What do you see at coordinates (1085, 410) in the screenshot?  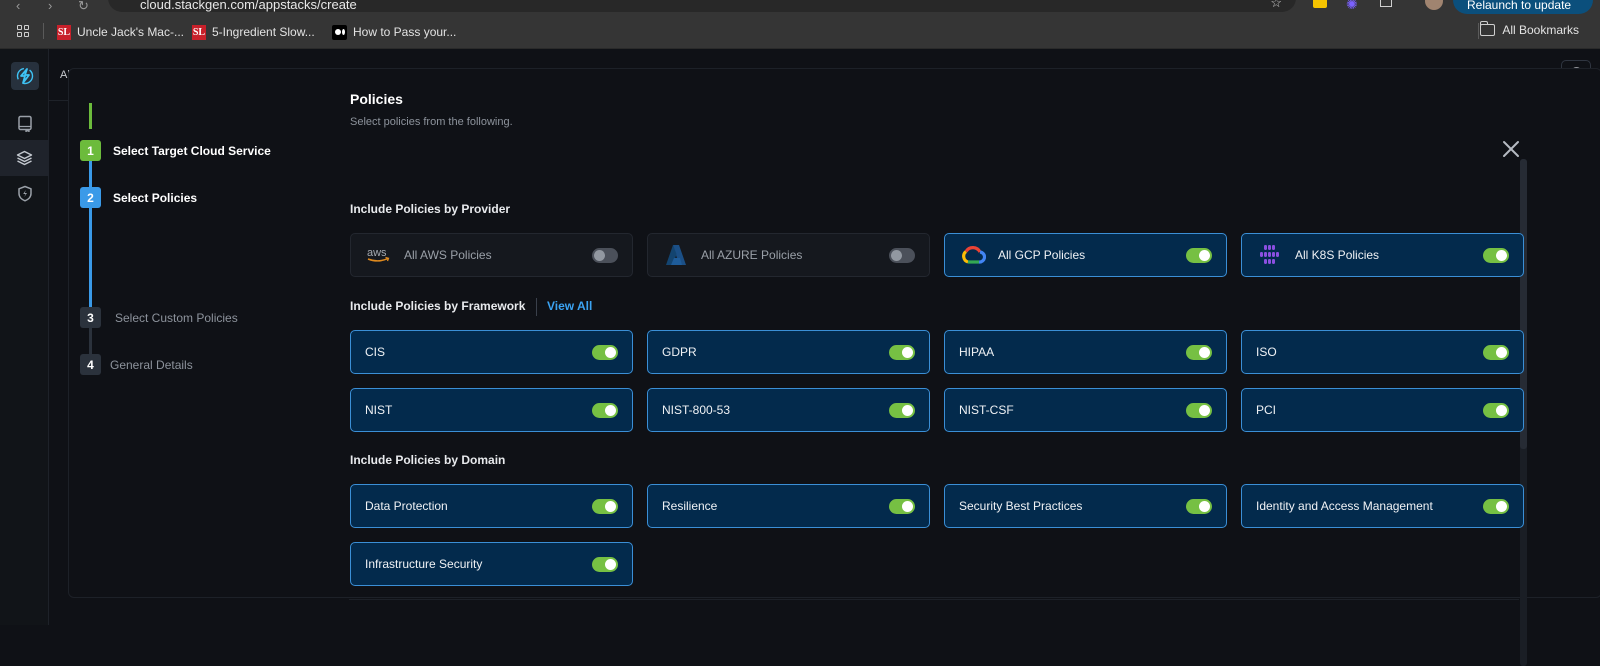 I see `framework-card: NIST-CSF` at bounding box center [1085, 410].